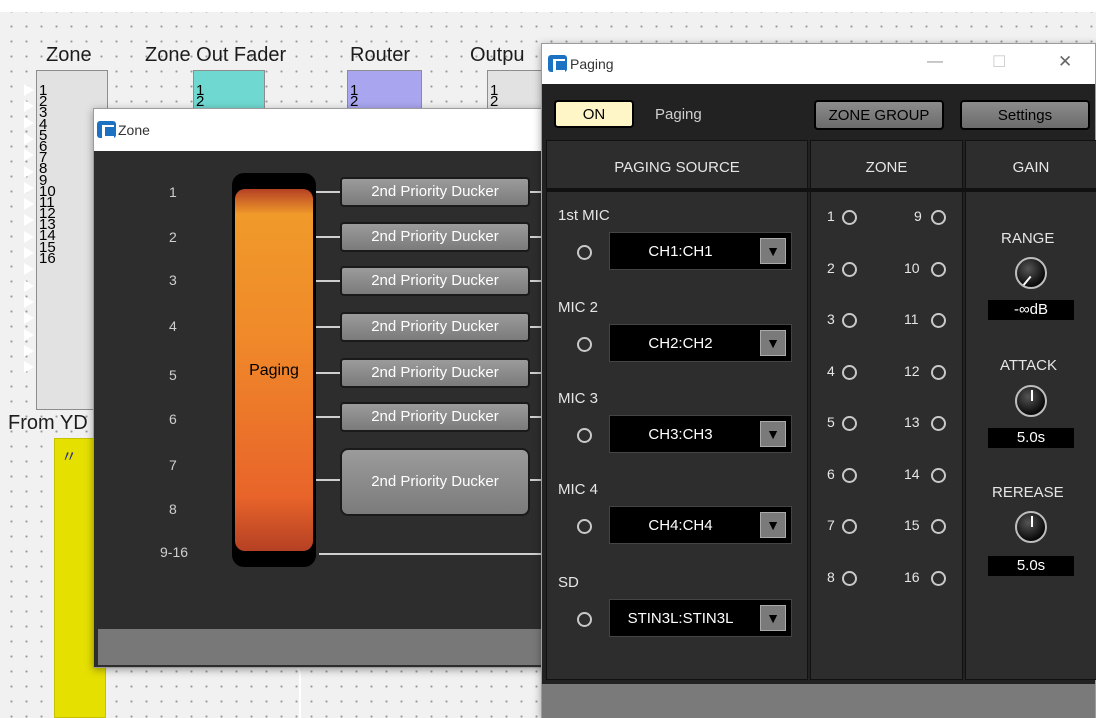 The width and height of the screenshot is (1096, 718). I want to click on from-block-title: From YD, so click(48, 423).